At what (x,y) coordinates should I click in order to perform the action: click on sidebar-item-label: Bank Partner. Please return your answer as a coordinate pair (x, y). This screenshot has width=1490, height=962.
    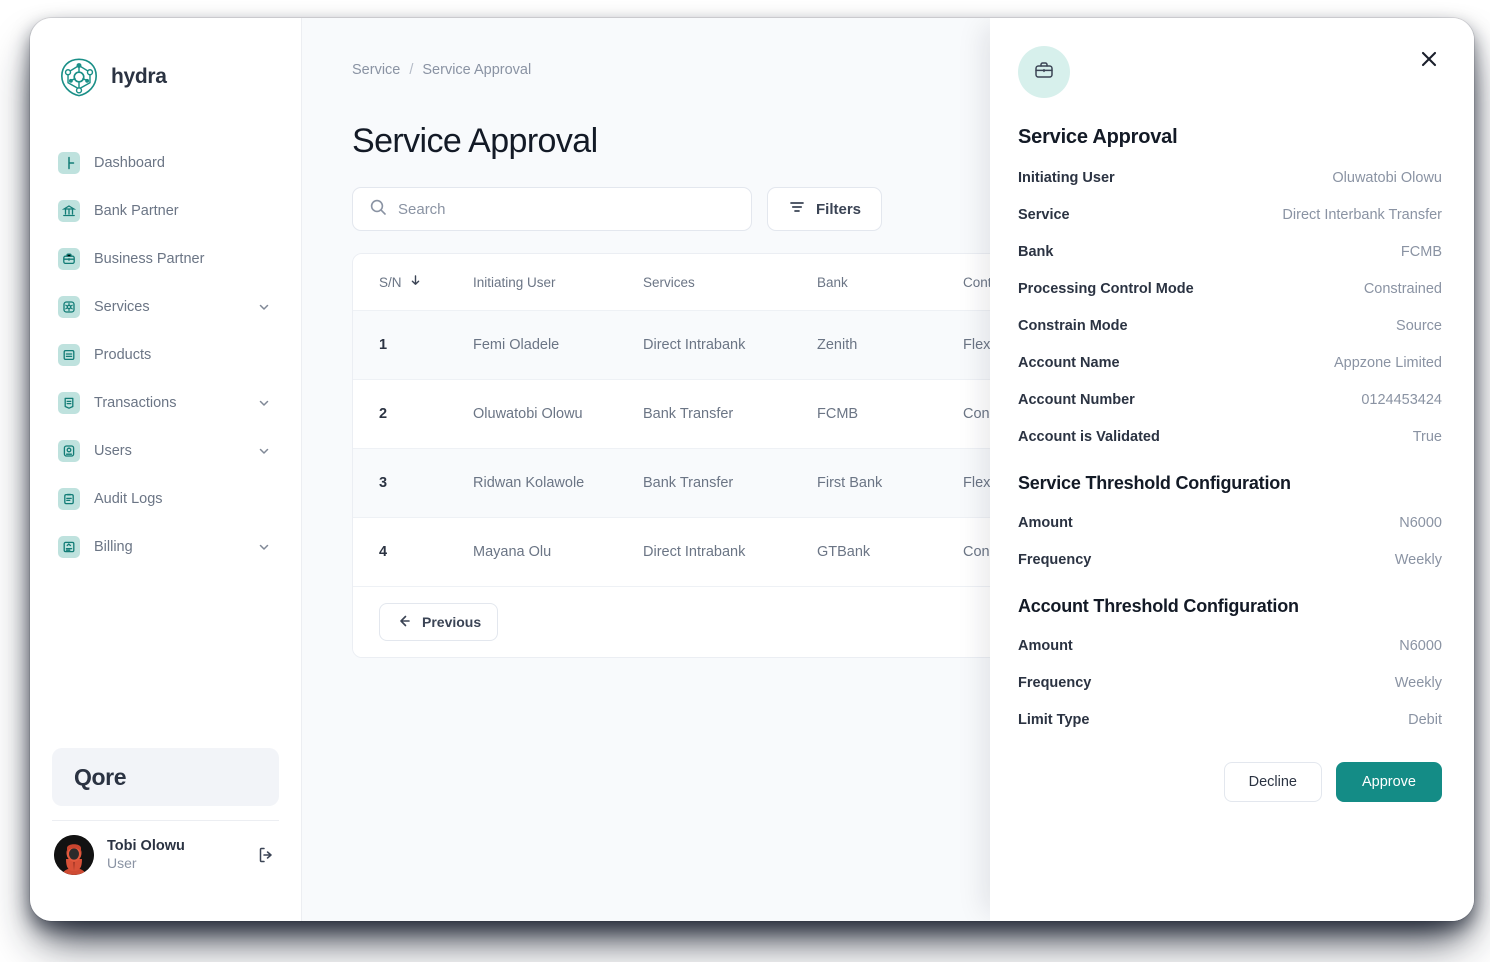
    Looking at the image, I should click on (136, 211).